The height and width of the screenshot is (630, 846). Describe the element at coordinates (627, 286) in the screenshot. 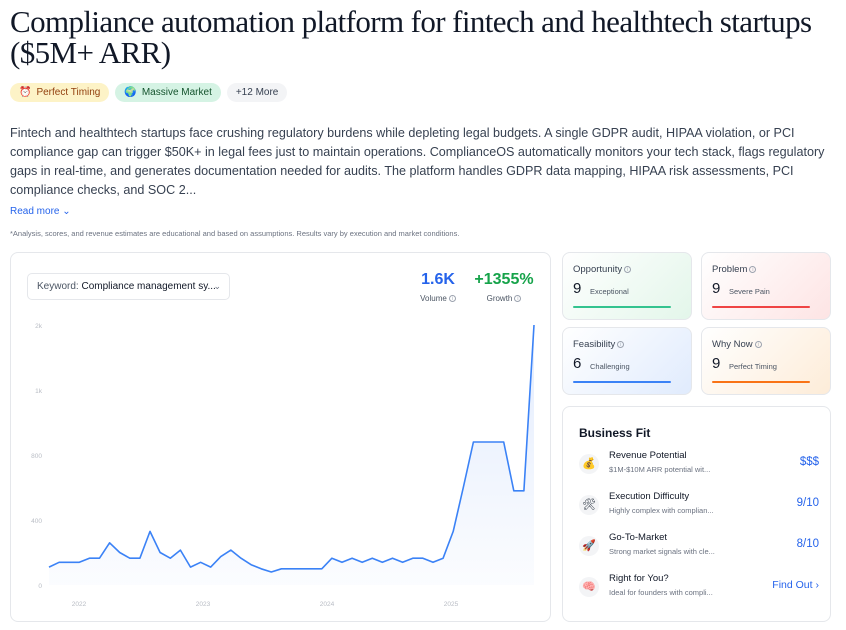

I see `opportunity-card: Opportunity i 9 Exceptional` at that location.